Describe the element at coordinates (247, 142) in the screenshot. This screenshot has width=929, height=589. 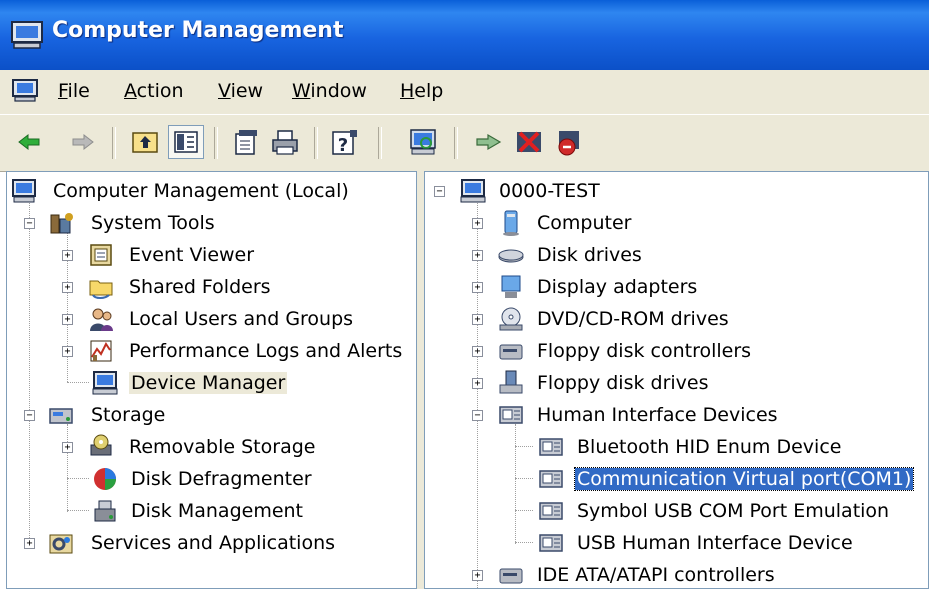
I see `properties-icon` at that location.